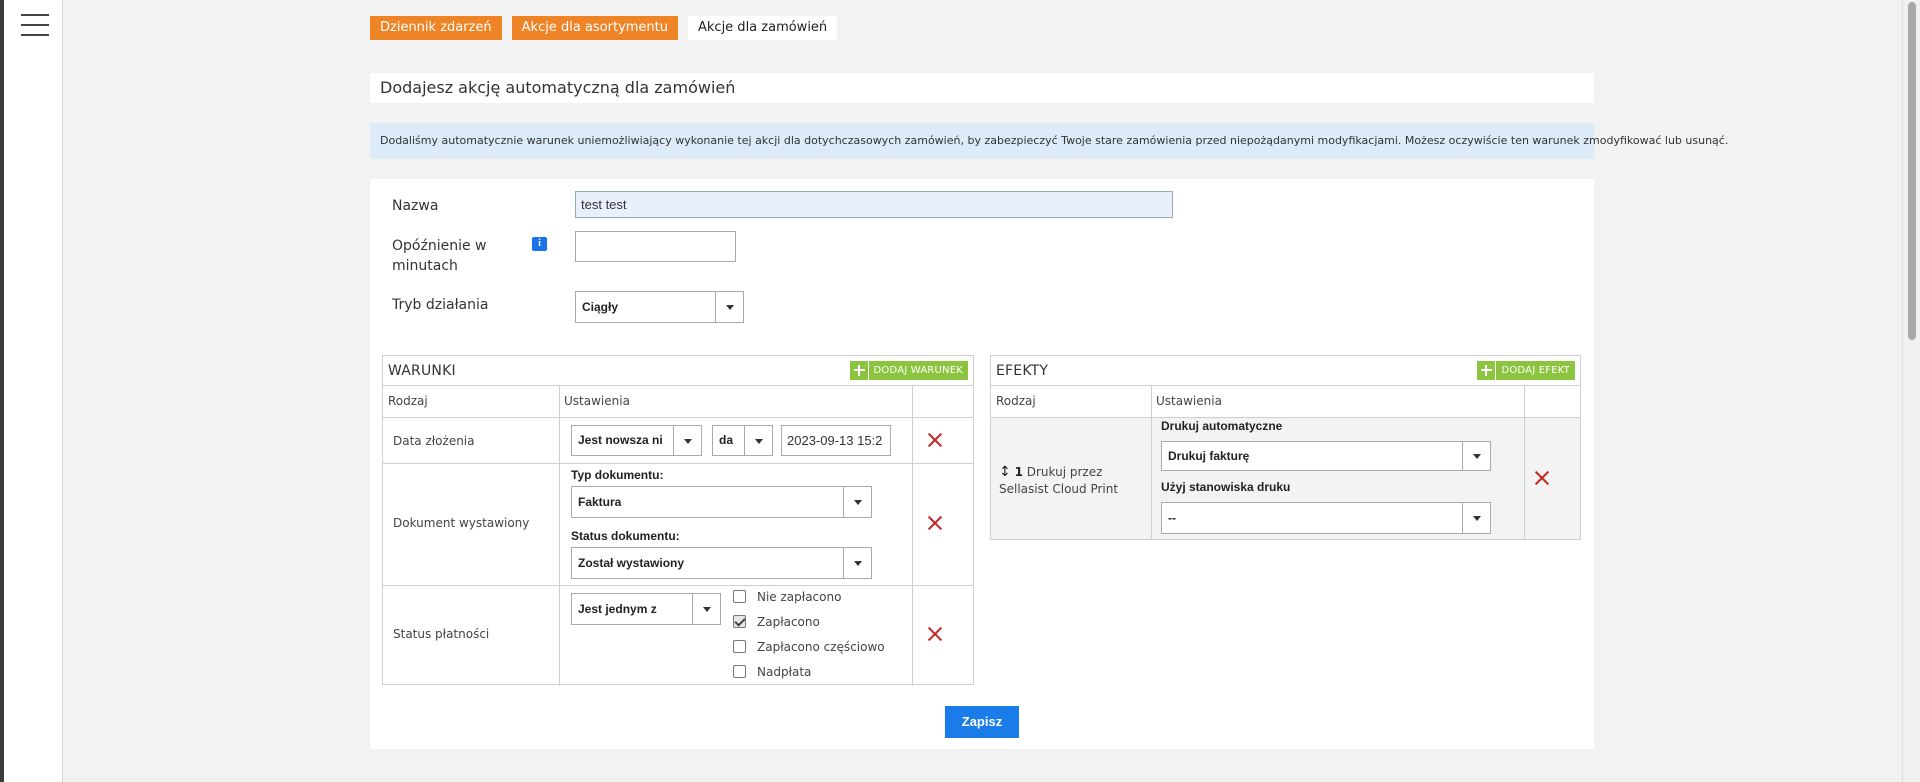 The image size is (1920, 782). I want to click on add-effect-label: DODAJ EFEKT, so click(1535, 370).